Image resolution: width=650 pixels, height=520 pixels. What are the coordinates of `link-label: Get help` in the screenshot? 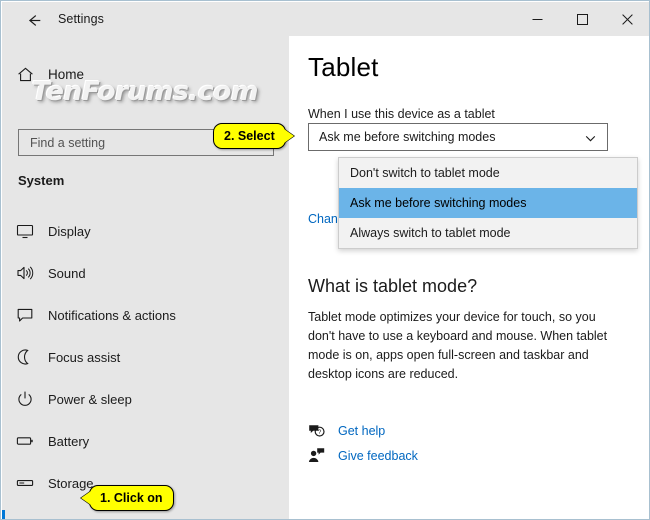 It's located at (362, 430).